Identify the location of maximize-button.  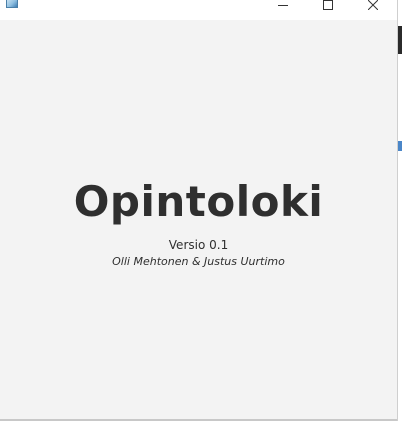
(328, 8).